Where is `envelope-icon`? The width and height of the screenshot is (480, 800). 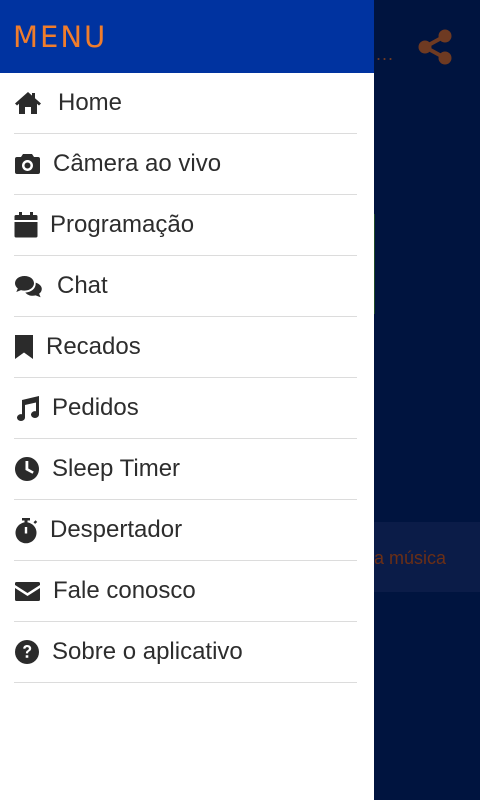 envelope-icon is located at coordinates (27, 591).